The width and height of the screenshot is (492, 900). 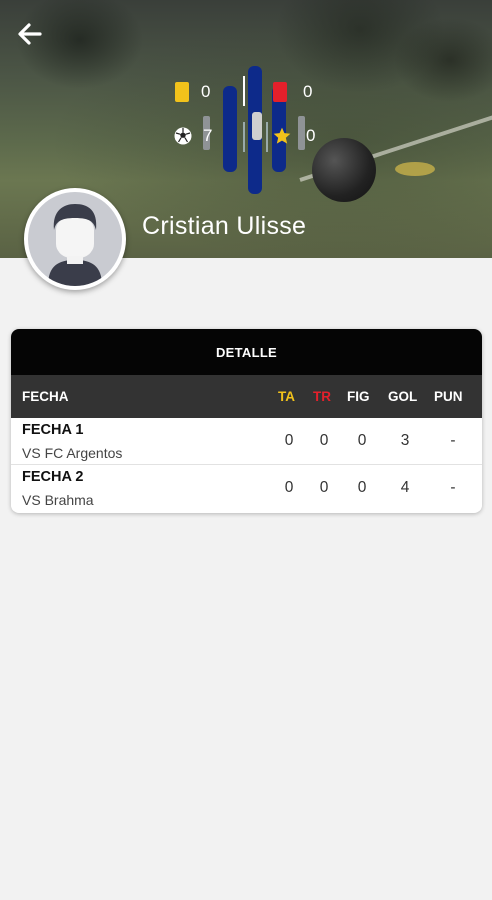 I want to click on column-header-fecha: FECHA, so click(x=45, y=396).